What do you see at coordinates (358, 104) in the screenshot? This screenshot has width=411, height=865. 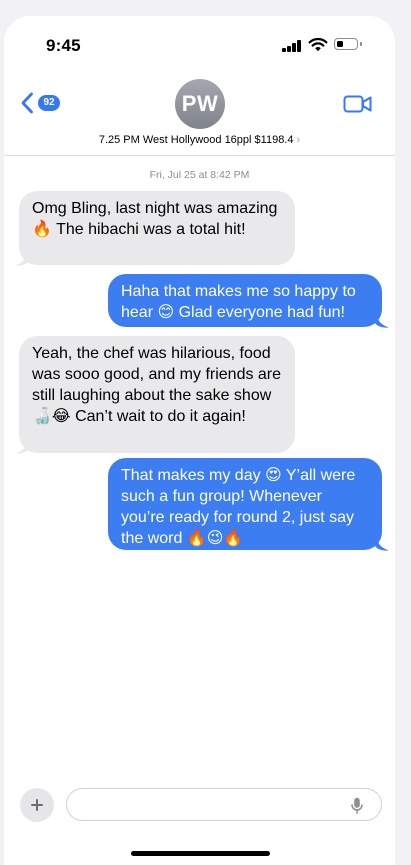 I see `video-camera-icon` at bounding box center [358, 104].